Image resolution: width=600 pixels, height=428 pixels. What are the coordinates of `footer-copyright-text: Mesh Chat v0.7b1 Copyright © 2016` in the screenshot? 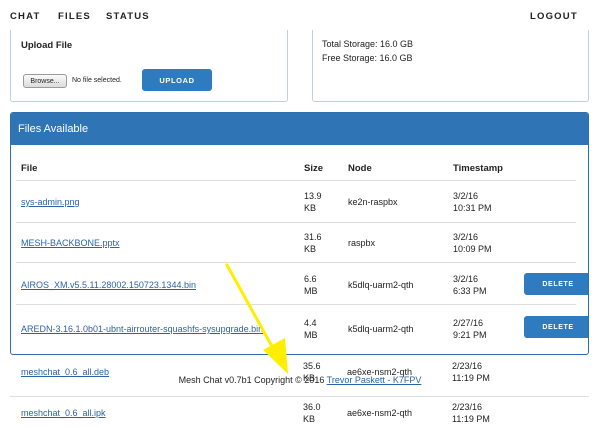 It's located at (251, 380).